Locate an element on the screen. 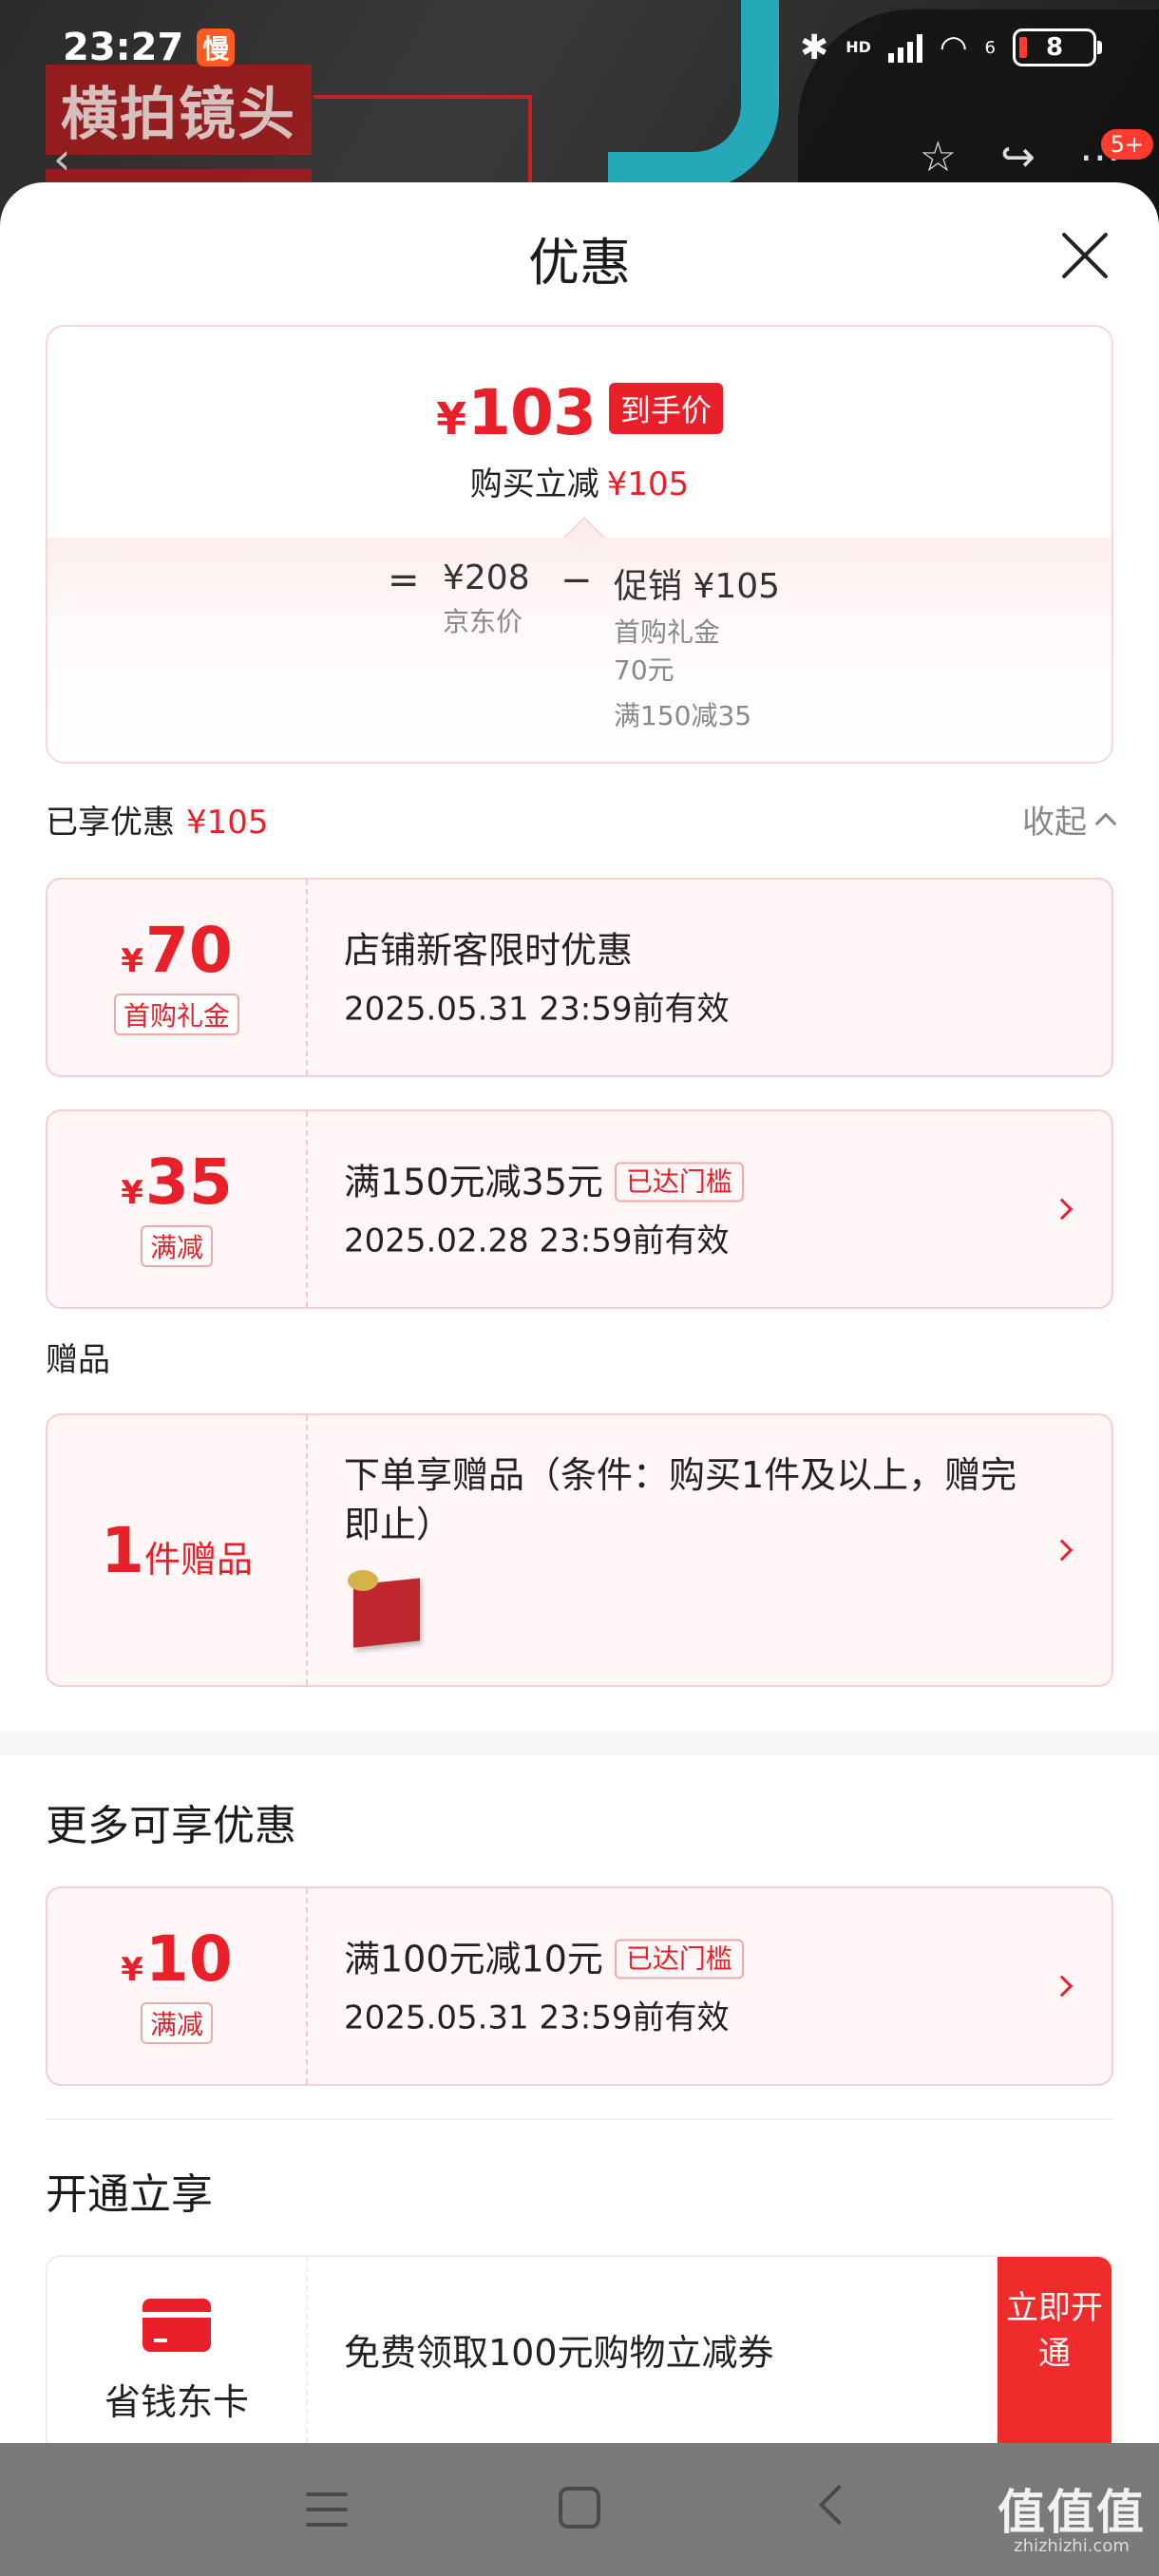 The height and width of the screenshot is (2576, 1159). hd-voice-icon: HD is located at coordinates (858, 47).